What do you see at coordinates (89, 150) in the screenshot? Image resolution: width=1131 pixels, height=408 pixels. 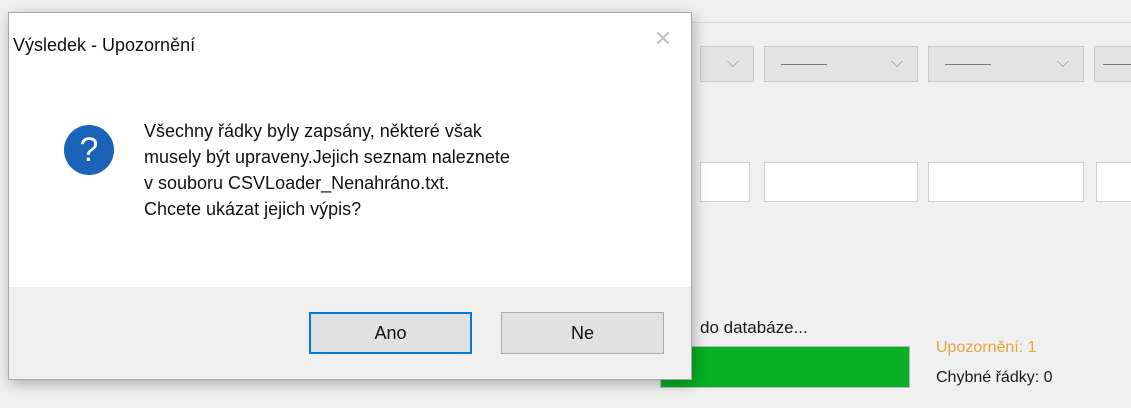 I see `question-icon: ?` at bounding box center [89, 150].